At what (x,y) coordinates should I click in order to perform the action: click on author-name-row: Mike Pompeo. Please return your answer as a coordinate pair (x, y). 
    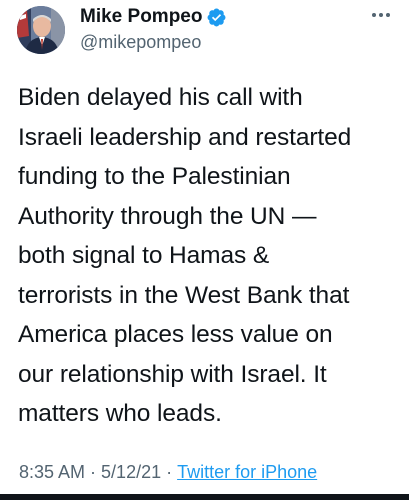
    Looking at the image, I should click on (153, 17).